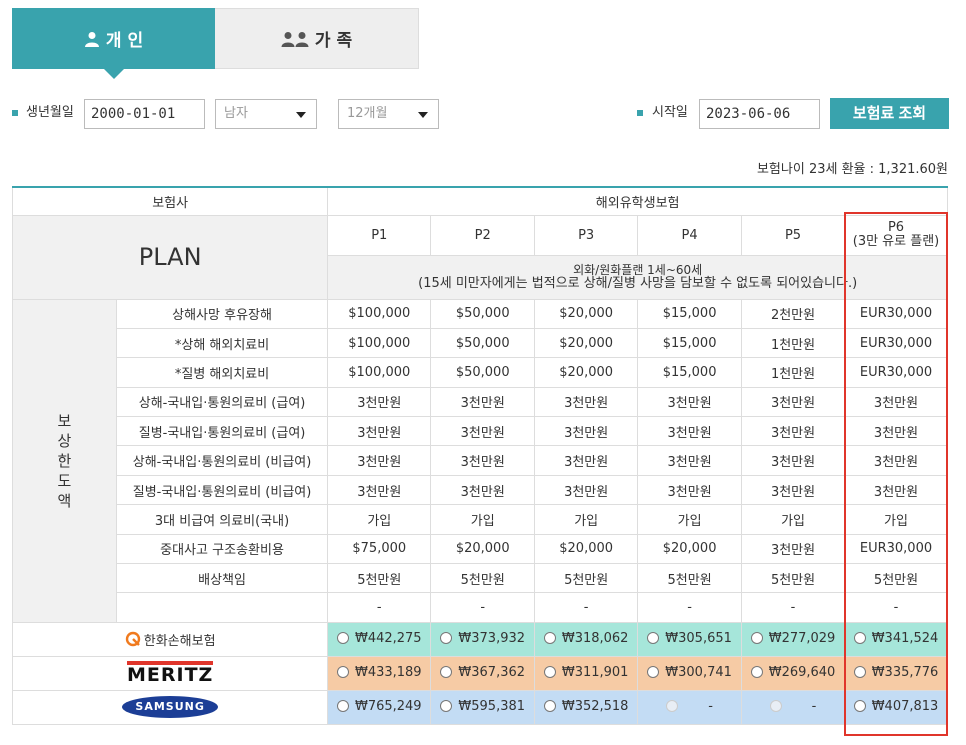 The height and width of the screenshot is (745, 966). What do you see at coordinates (586, 673) in the screenshot?
I see `premium-cell: ₩311,901` at bounding box center [586, 673].